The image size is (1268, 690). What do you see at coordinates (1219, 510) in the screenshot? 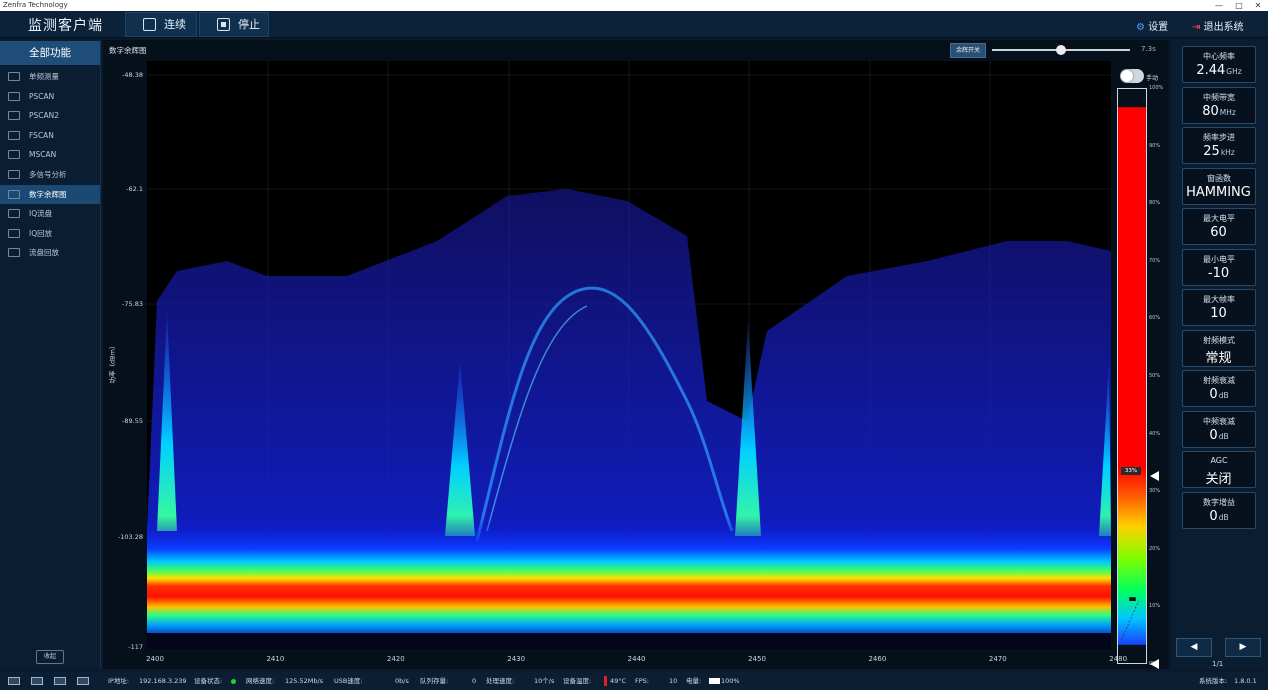
I see `parameter-card: 数字增益 0dB` at bounding box center [1219, 510].